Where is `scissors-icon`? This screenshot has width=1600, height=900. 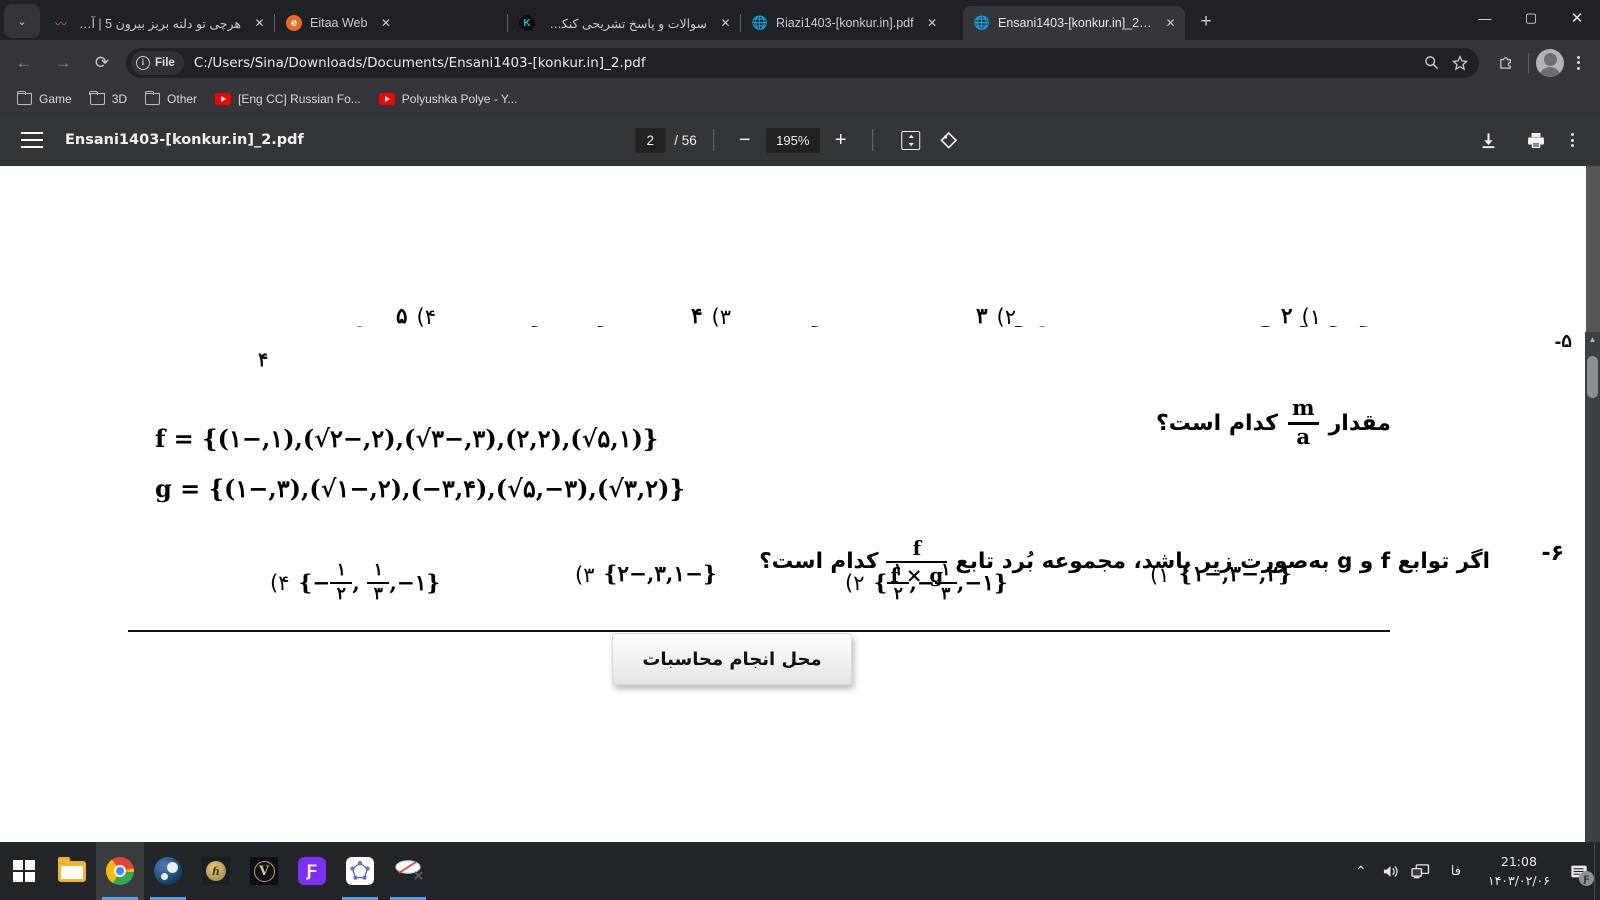
scissors-icon is located at coordinates (408, 871).